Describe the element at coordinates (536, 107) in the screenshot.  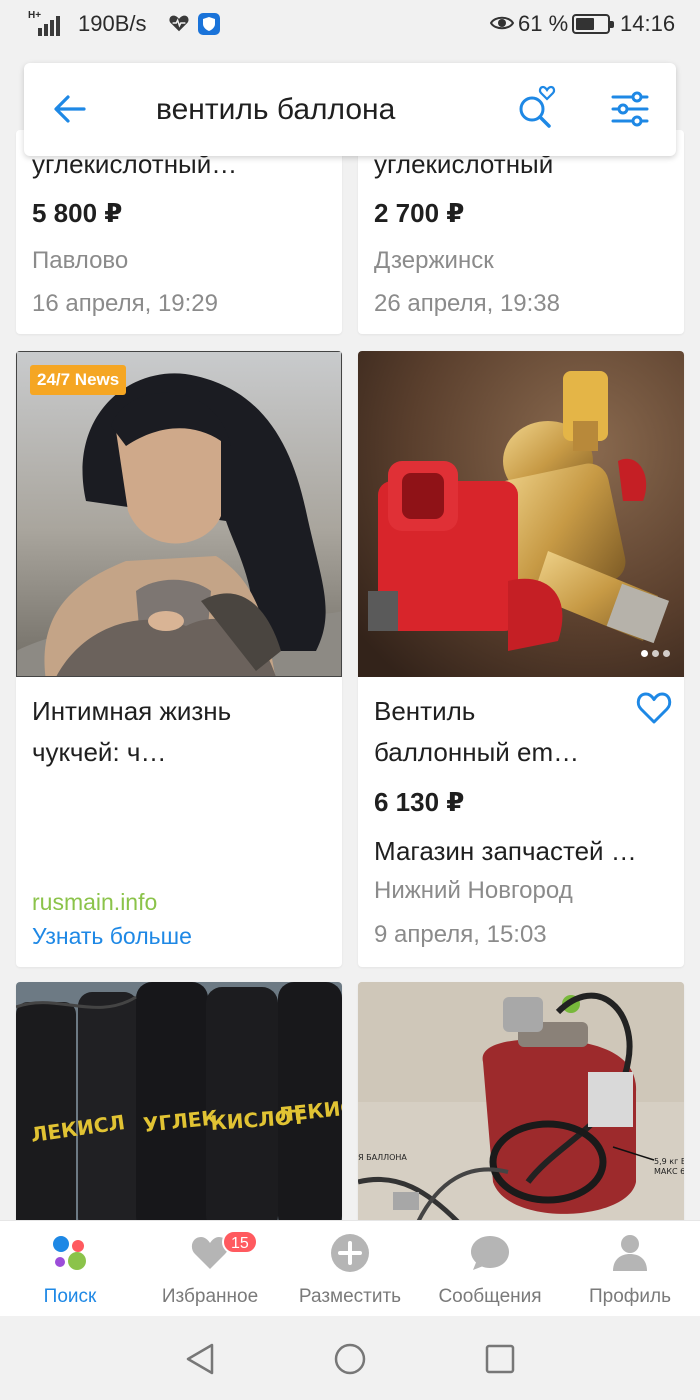
I see `save-search-icon` at that location.